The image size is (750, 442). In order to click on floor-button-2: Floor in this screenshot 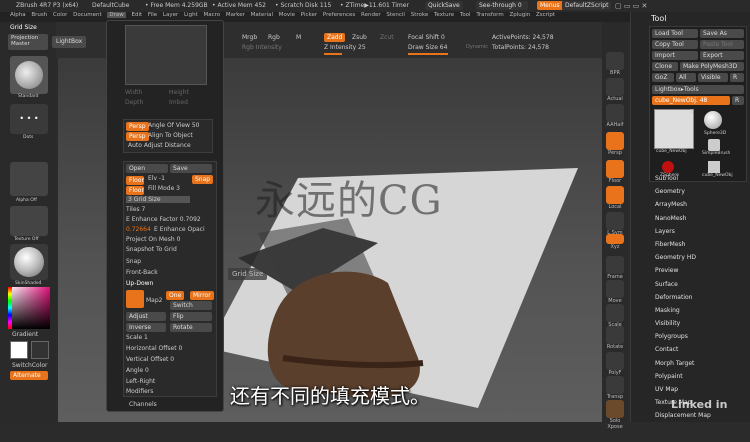, I will do `click(135, 190)`.